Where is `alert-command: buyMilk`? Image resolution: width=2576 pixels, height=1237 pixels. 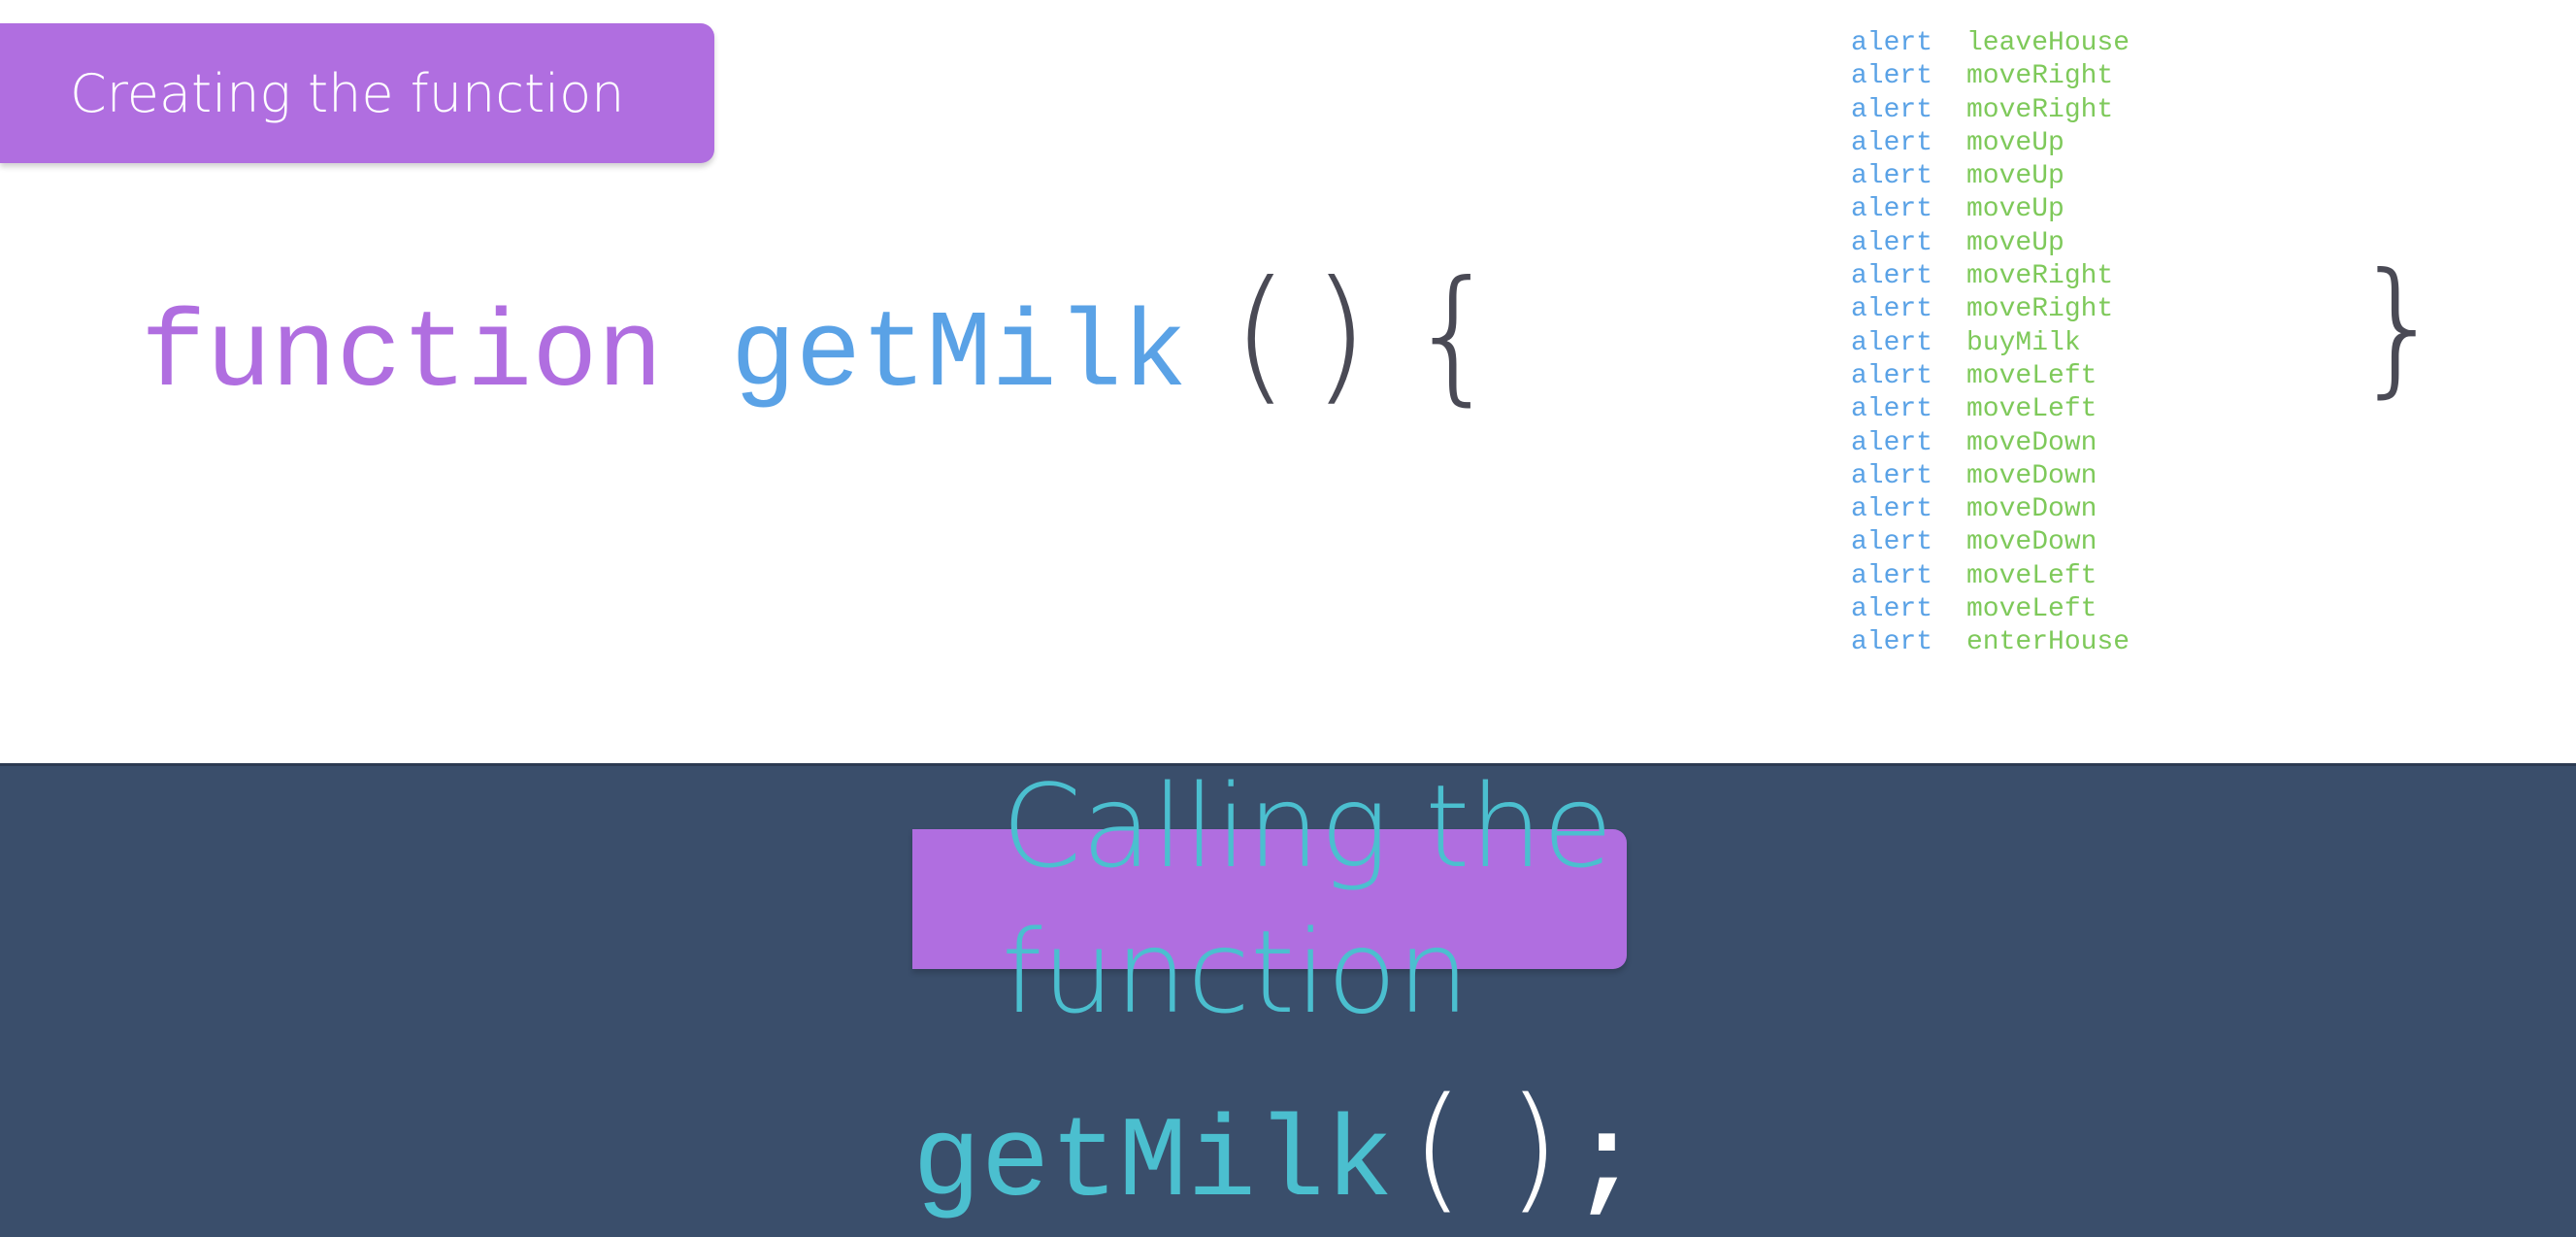 alert-command: buyMilk is located at coordinates (2023, 342).